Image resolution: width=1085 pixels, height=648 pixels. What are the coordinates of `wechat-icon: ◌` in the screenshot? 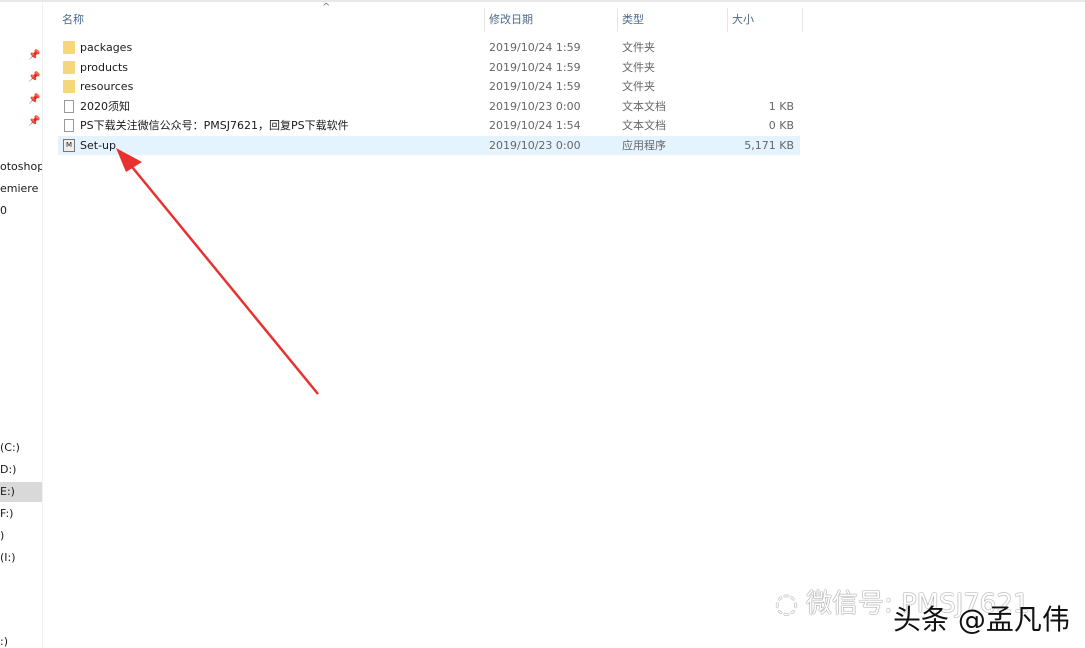 It's located at (790, 604).